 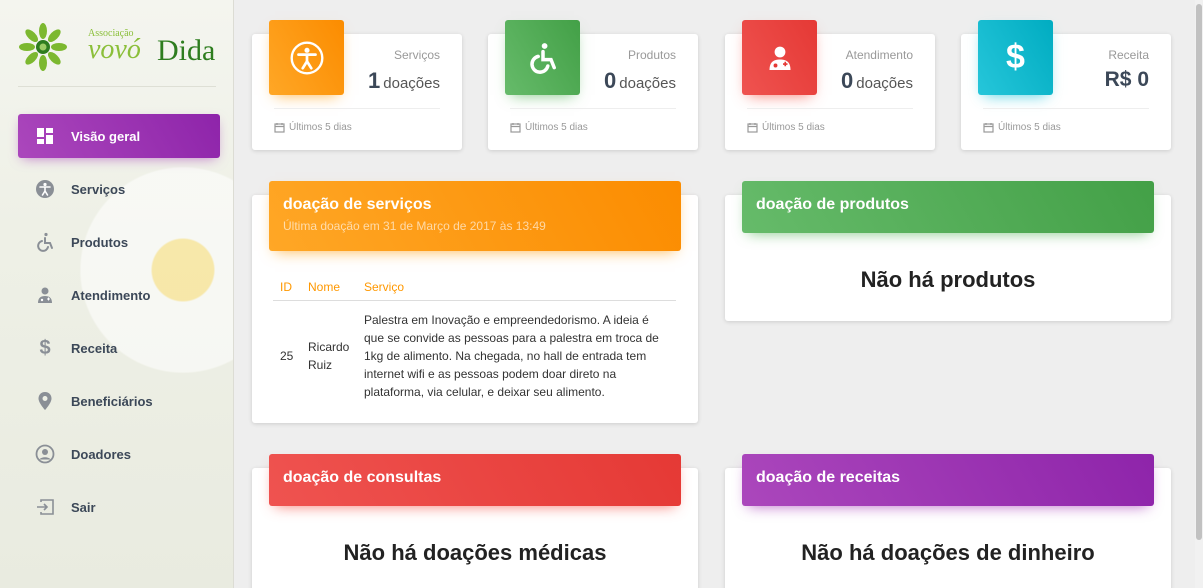 I want to click on stat-label: Atendimento, so click(x=879, y=55).